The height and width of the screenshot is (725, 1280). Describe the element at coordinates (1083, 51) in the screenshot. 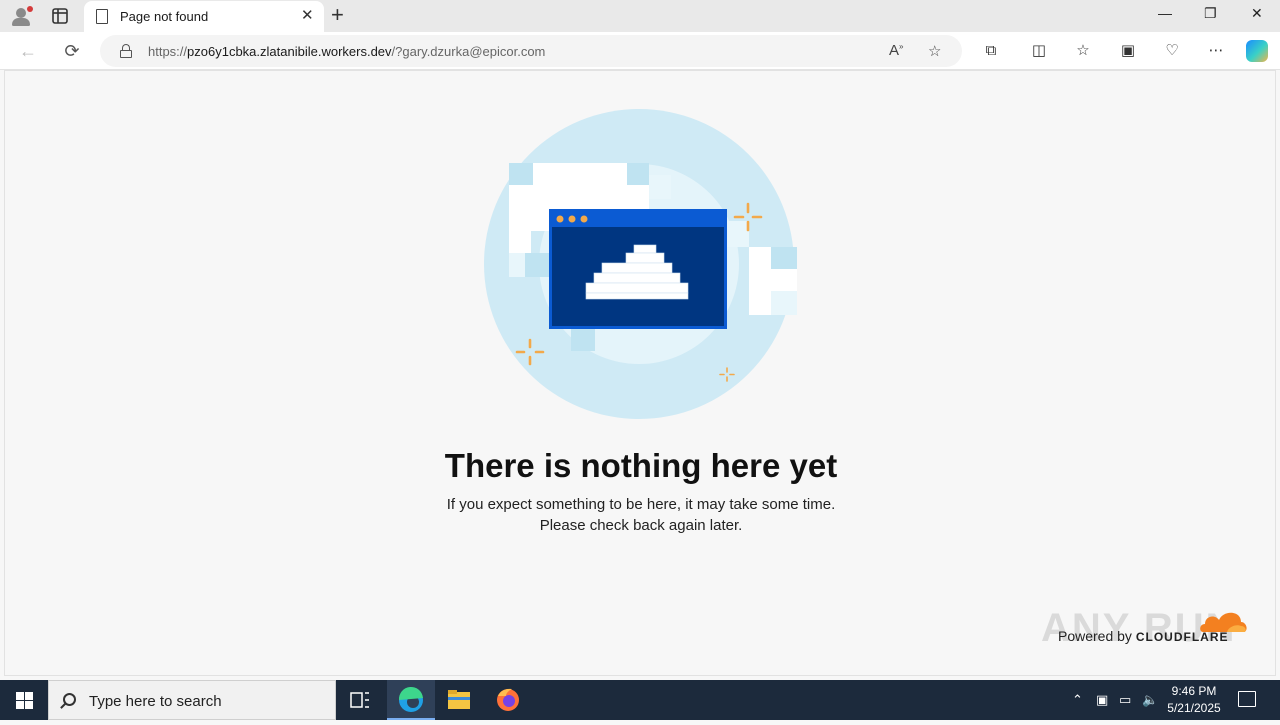

I see `favorites-icon: ☆` at that location.